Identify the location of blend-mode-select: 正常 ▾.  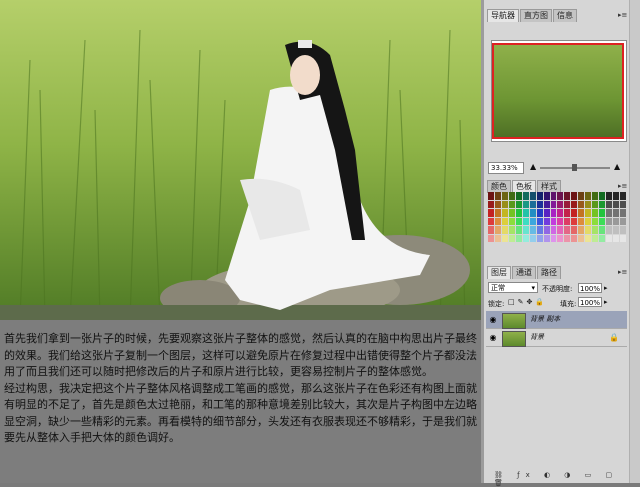
(513, 287).